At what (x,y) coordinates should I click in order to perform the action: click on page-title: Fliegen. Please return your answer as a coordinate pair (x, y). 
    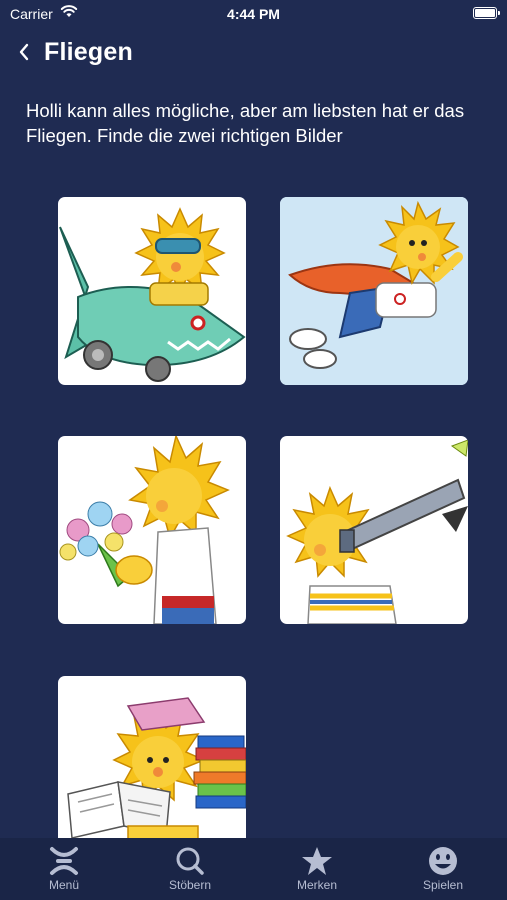
    Looking at the image, I should click on (88, 52).